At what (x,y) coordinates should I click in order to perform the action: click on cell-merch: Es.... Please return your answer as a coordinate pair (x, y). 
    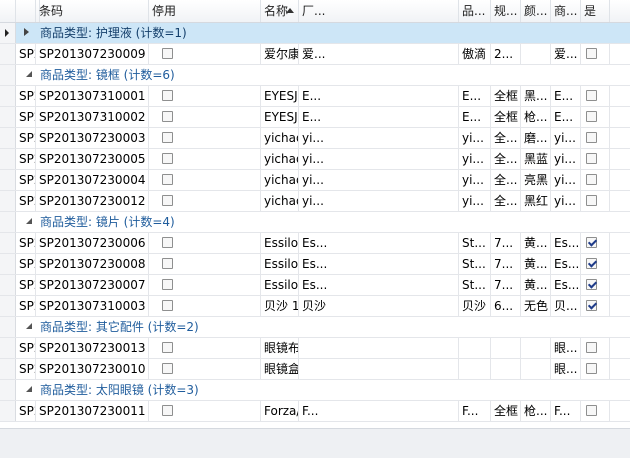
    Looking at the image, I should click on (566, 243).